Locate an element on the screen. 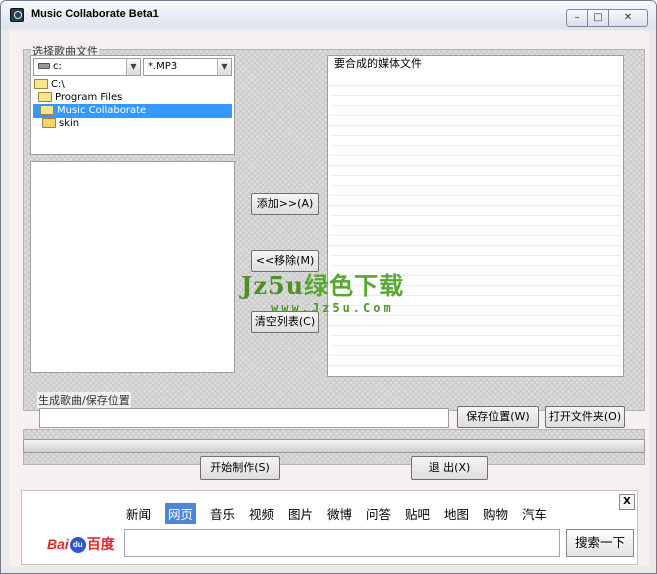 This screenshot has height=574, width=657. progress-bar is located at coordinates (334, 446).